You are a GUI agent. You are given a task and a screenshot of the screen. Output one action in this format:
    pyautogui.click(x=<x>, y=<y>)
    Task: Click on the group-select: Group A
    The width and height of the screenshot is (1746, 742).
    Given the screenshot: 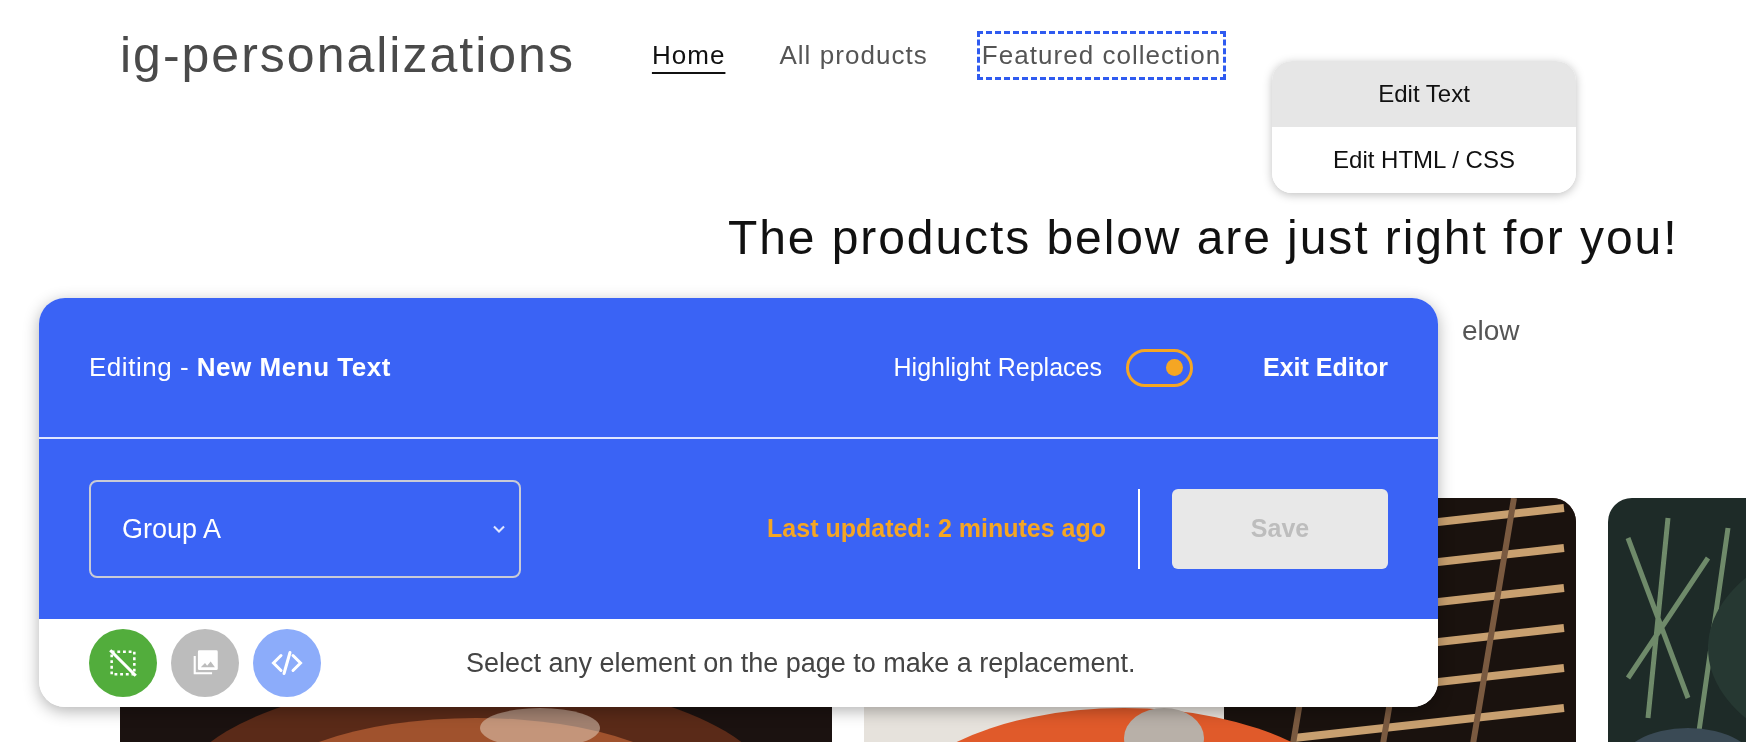 What is the action you would take?
    pyautogui.click(x=305, y=529)
    